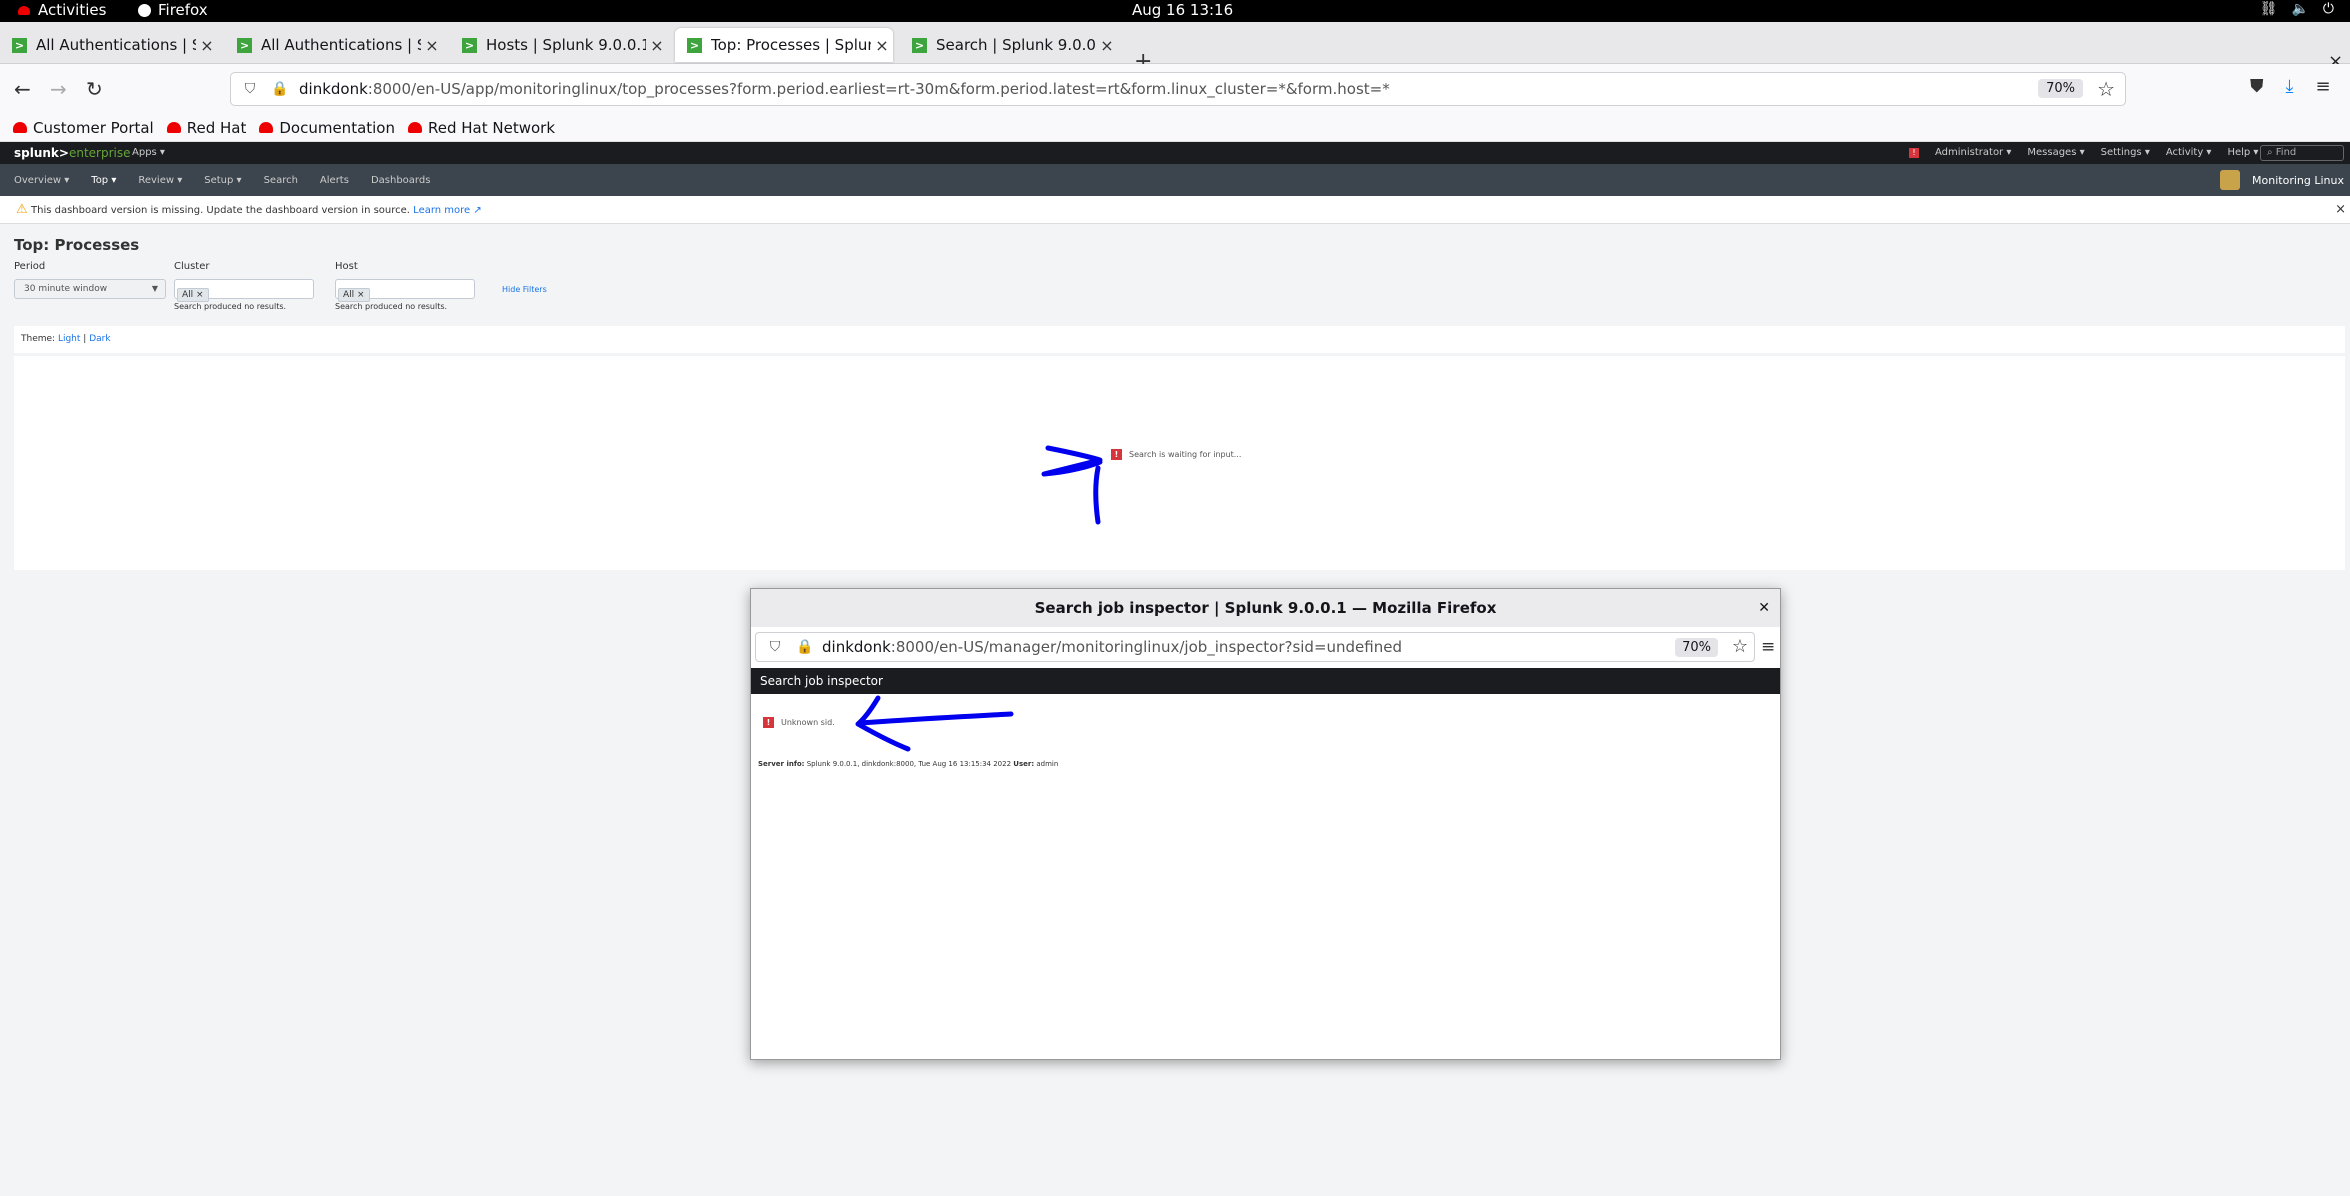 The width and height of the screenshot is (2350, 1196). I want to click on settings-menu: Settings ▾, so click(2125, 152).